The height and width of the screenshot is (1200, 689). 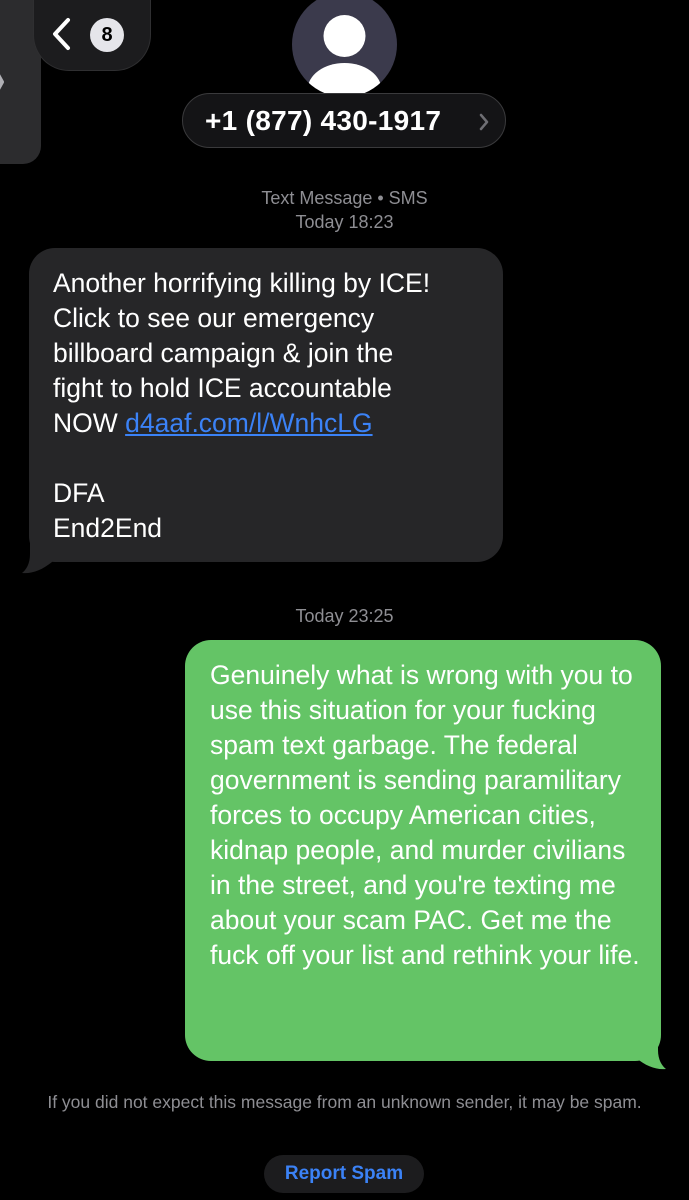 I want to click on contact-header-button: +1 (877) 430-1917, so click(x=344, y=120).